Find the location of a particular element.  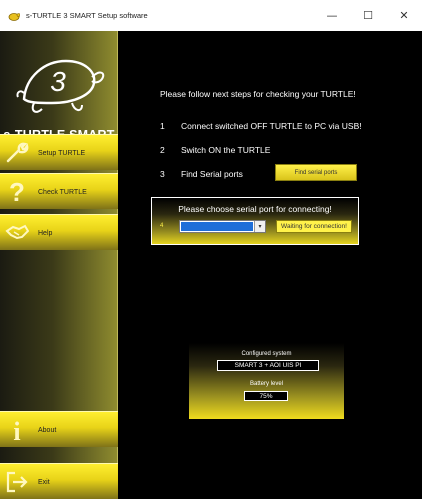

step-number: 3 is located at coordinates (162, 174).